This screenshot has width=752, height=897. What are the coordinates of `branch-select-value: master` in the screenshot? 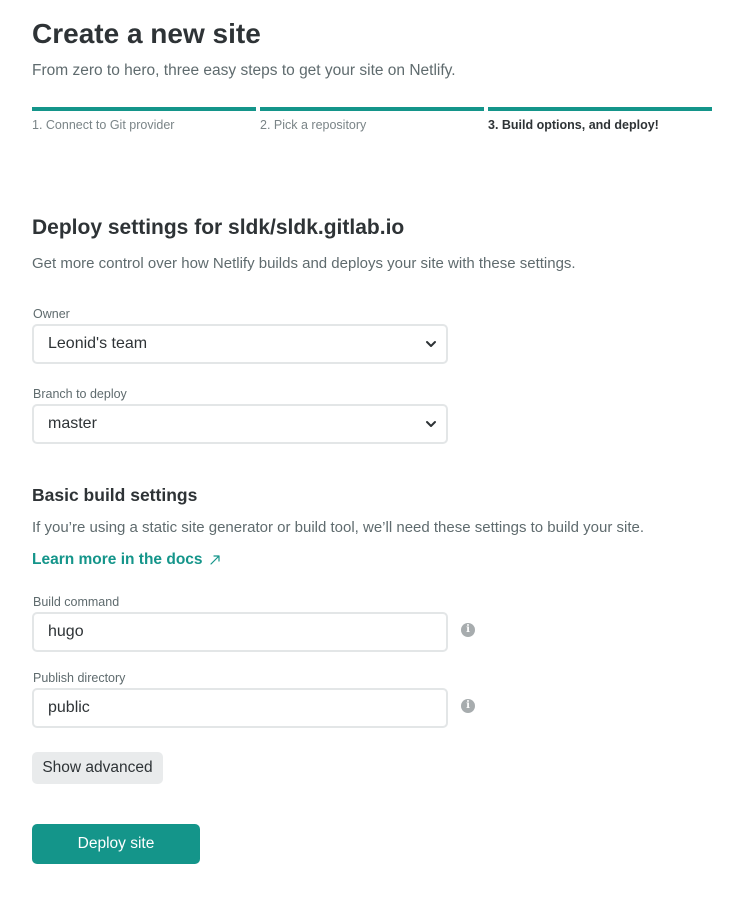 It's located at (72, 423).